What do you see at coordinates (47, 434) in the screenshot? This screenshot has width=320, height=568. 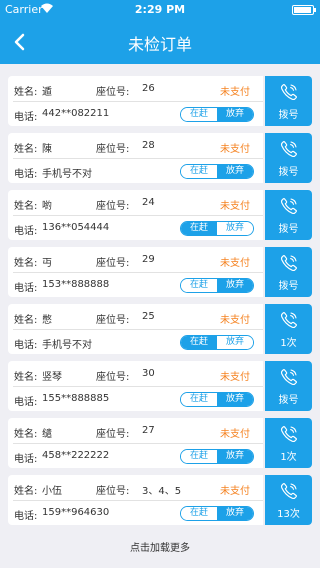 I see `passenger-name: 缱` at bounding box center [47, 434].